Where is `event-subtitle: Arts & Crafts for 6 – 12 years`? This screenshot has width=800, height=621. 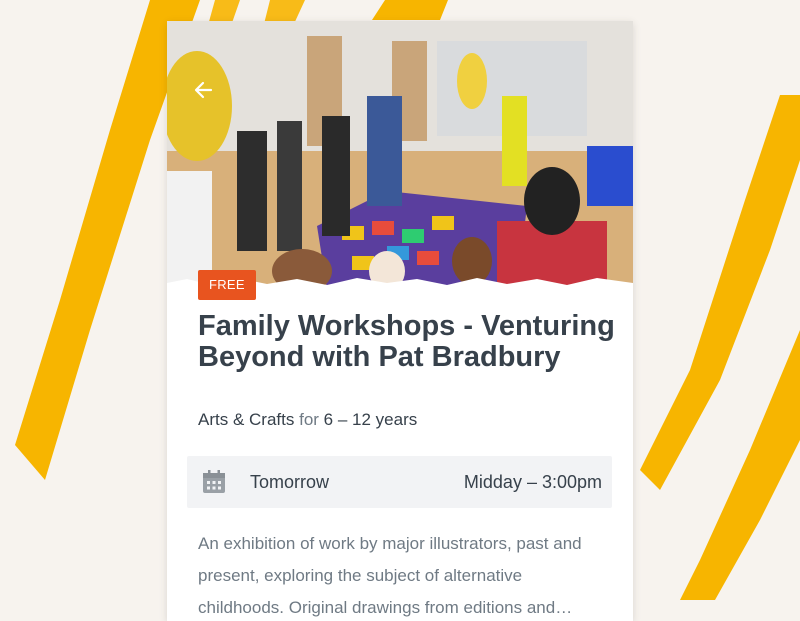
event-subtitle: Arts & Crafts for 6 – 12 years is located at coordinates (307, 420).